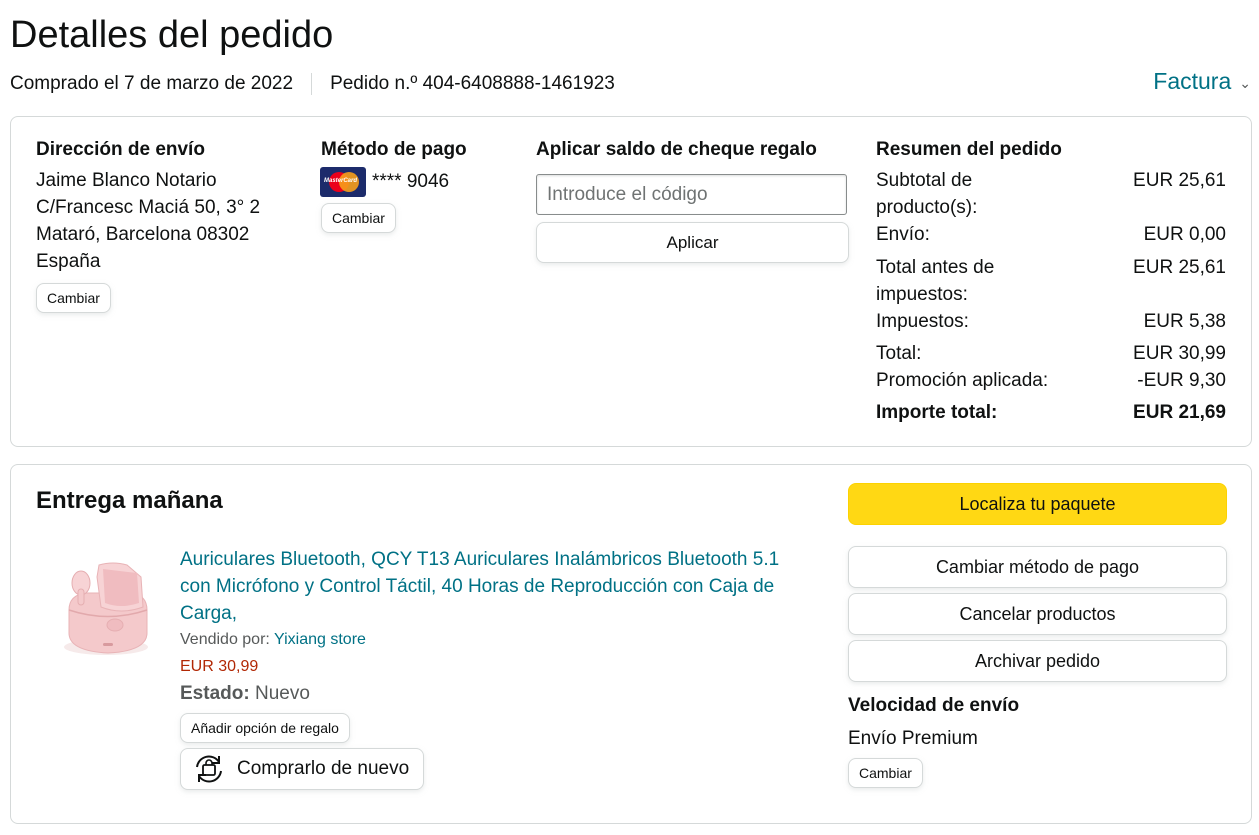 The width and height of the screenshot is (1259, 835). Describe the element at coordinates (1184, 234) in the screenshot. I see `shipping-cost-value: EUR 0,00` at that location.